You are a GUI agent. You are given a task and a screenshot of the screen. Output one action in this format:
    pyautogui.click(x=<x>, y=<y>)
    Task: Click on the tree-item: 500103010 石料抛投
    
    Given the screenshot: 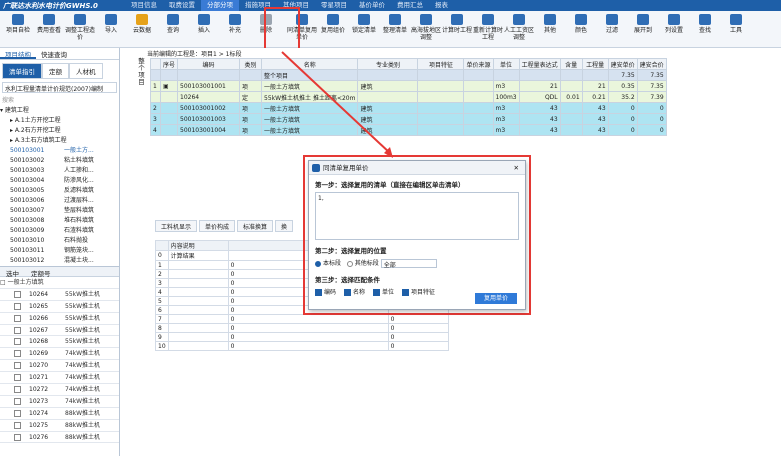 What is the action you would take?
    pyautogui.click(x=59, y=241)
    